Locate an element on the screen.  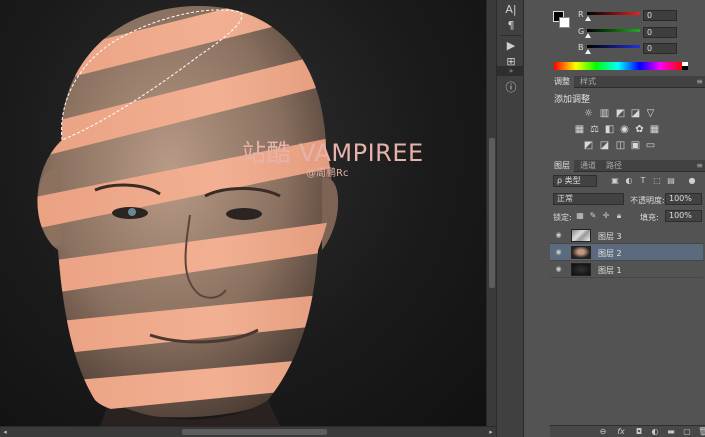
adjustments-tabbar: 调整 样式 ≡ is located at coordinates (627, 82).